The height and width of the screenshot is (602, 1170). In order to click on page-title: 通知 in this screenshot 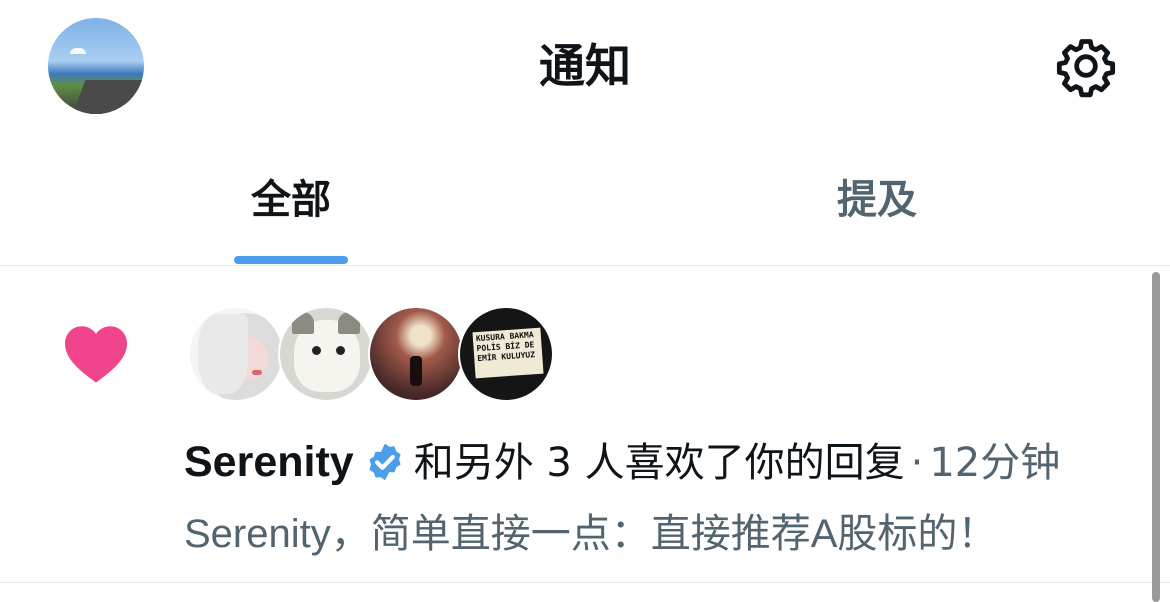, I will do `click(585, 66)`.